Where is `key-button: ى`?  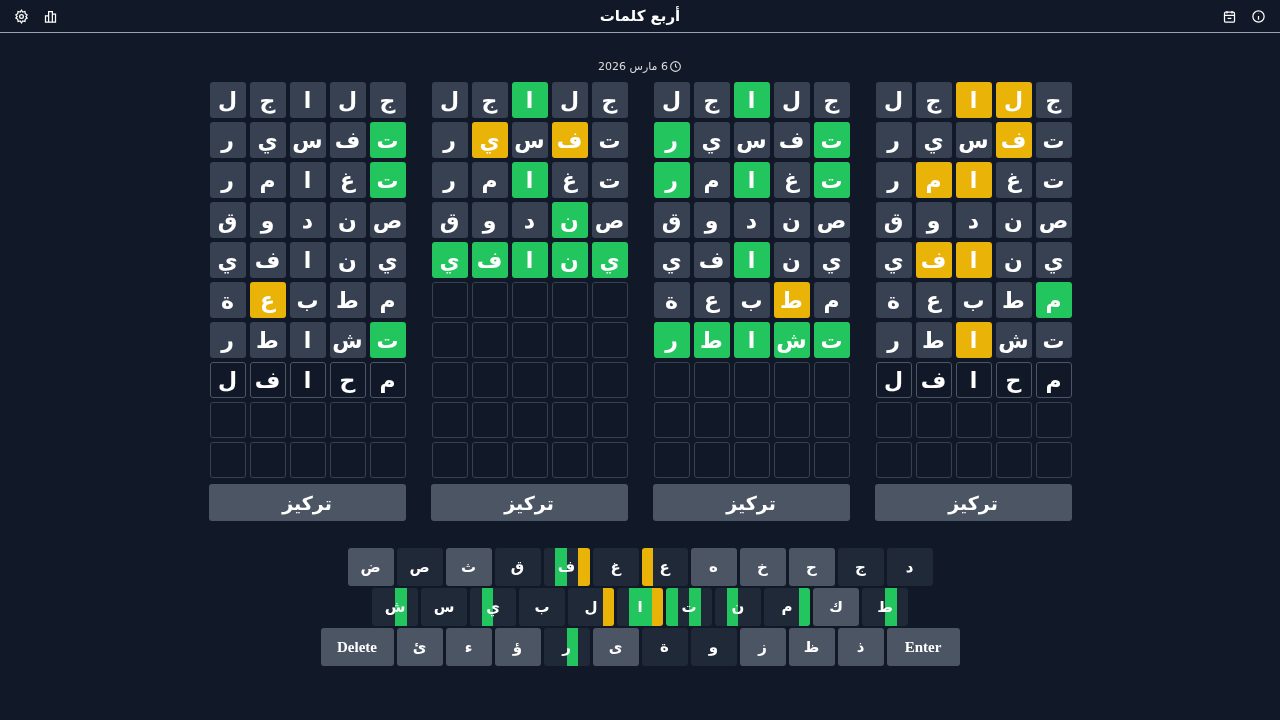
key-button: ى is located at coordinates (615, 647).